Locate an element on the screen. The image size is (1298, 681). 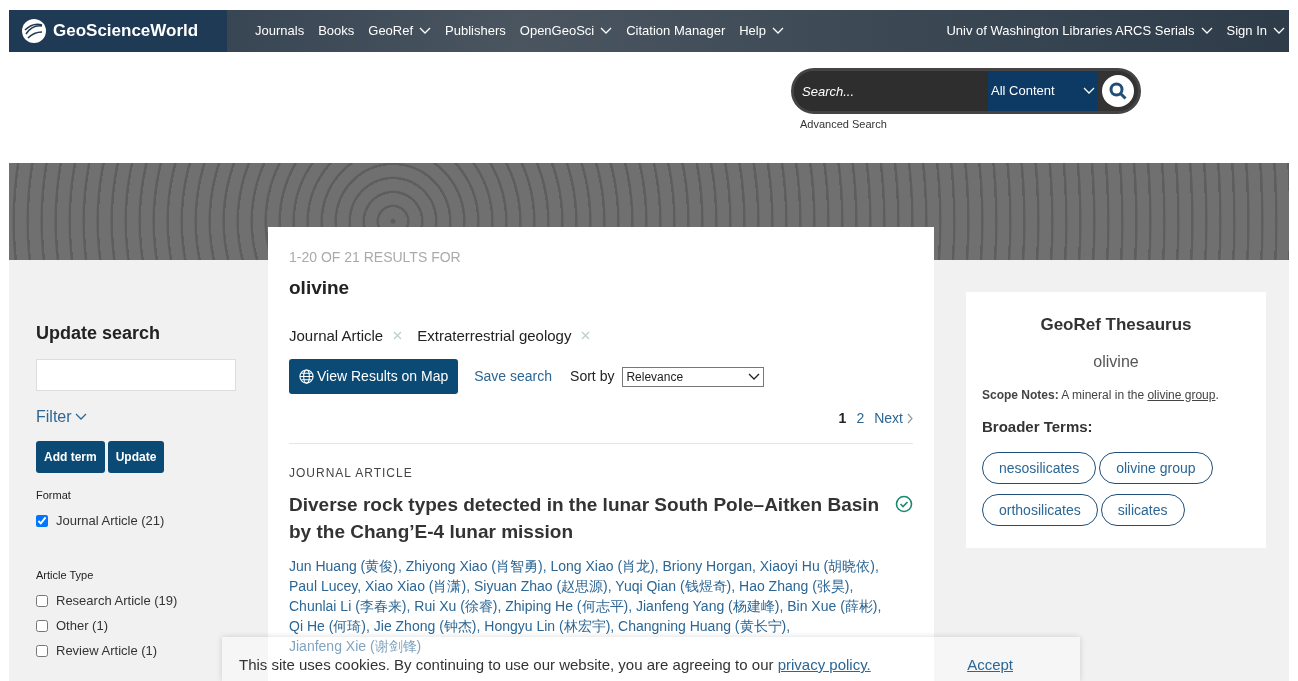
author-link: Qi He (何琦) is located at coordinates (327, 626).